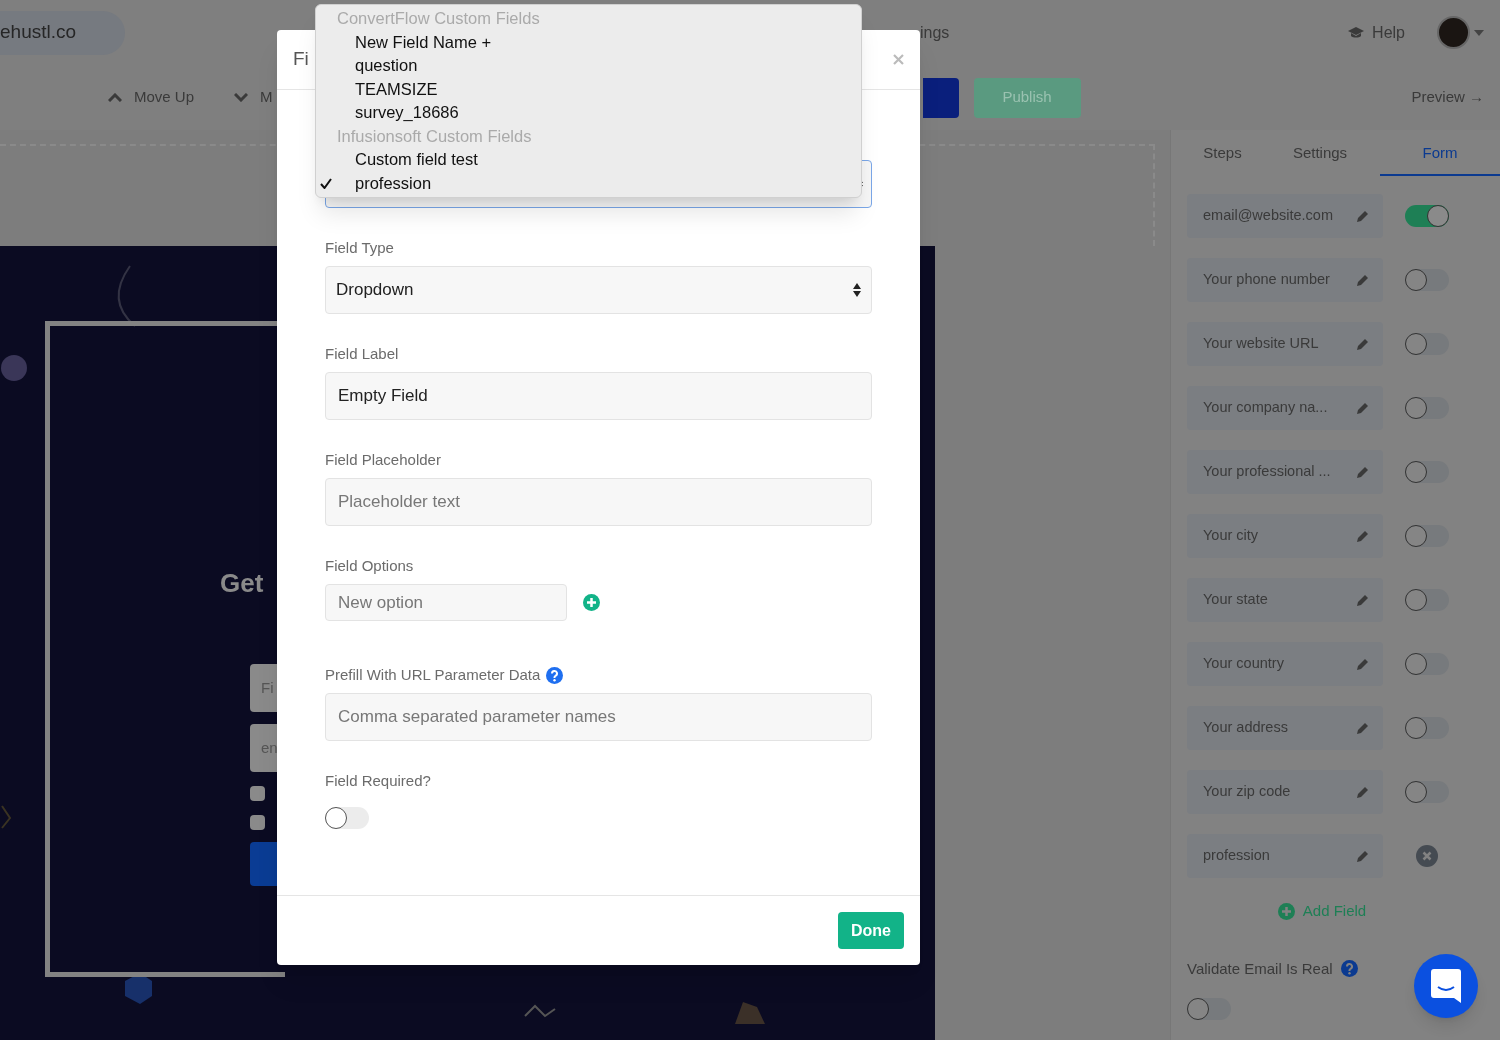 The height and width of the screenshot is (1040, 1500). I want to click on field-caption: Field Options, so click(369, 565).